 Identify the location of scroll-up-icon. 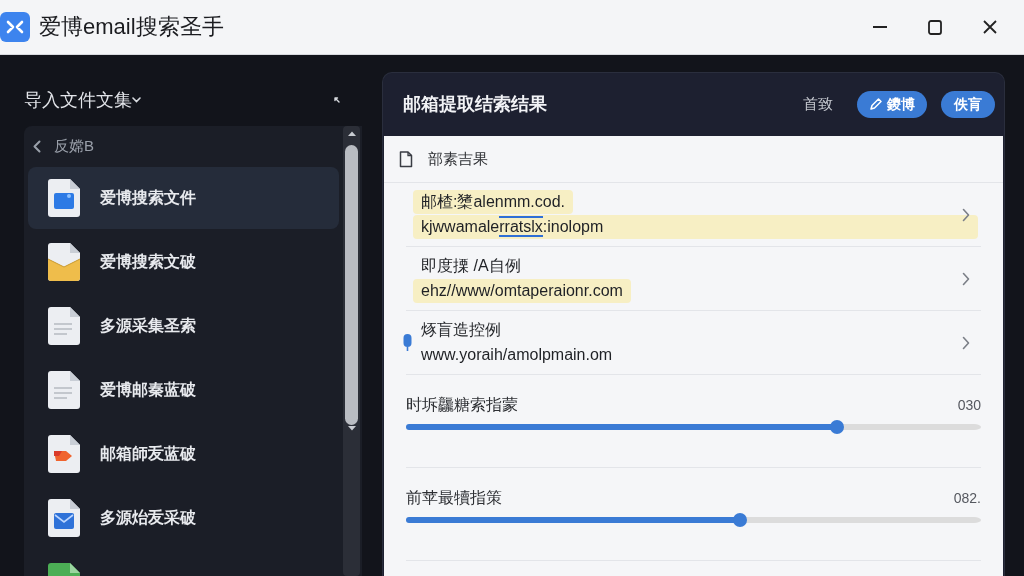
(351, 133).